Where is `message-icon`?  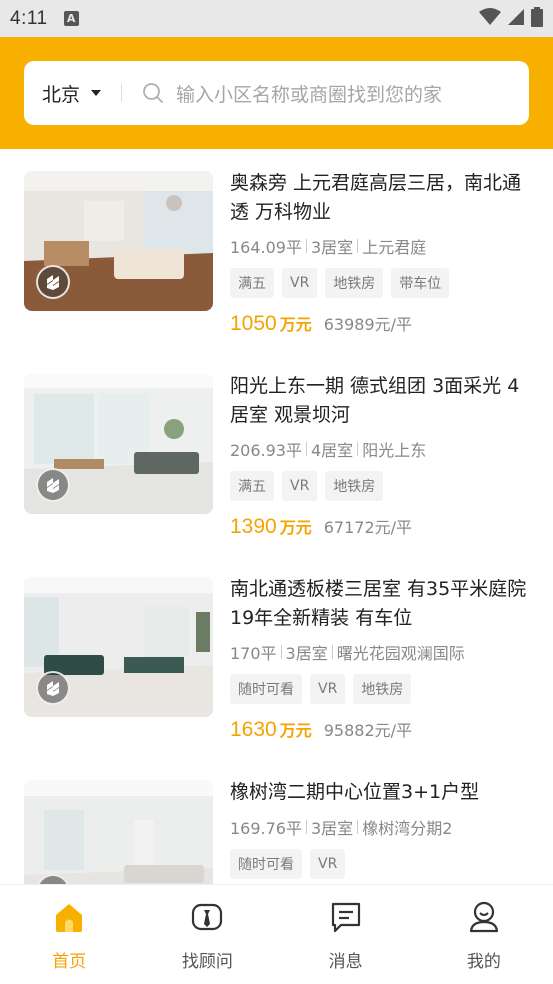
message-icon is located at coordinates (346, 917).